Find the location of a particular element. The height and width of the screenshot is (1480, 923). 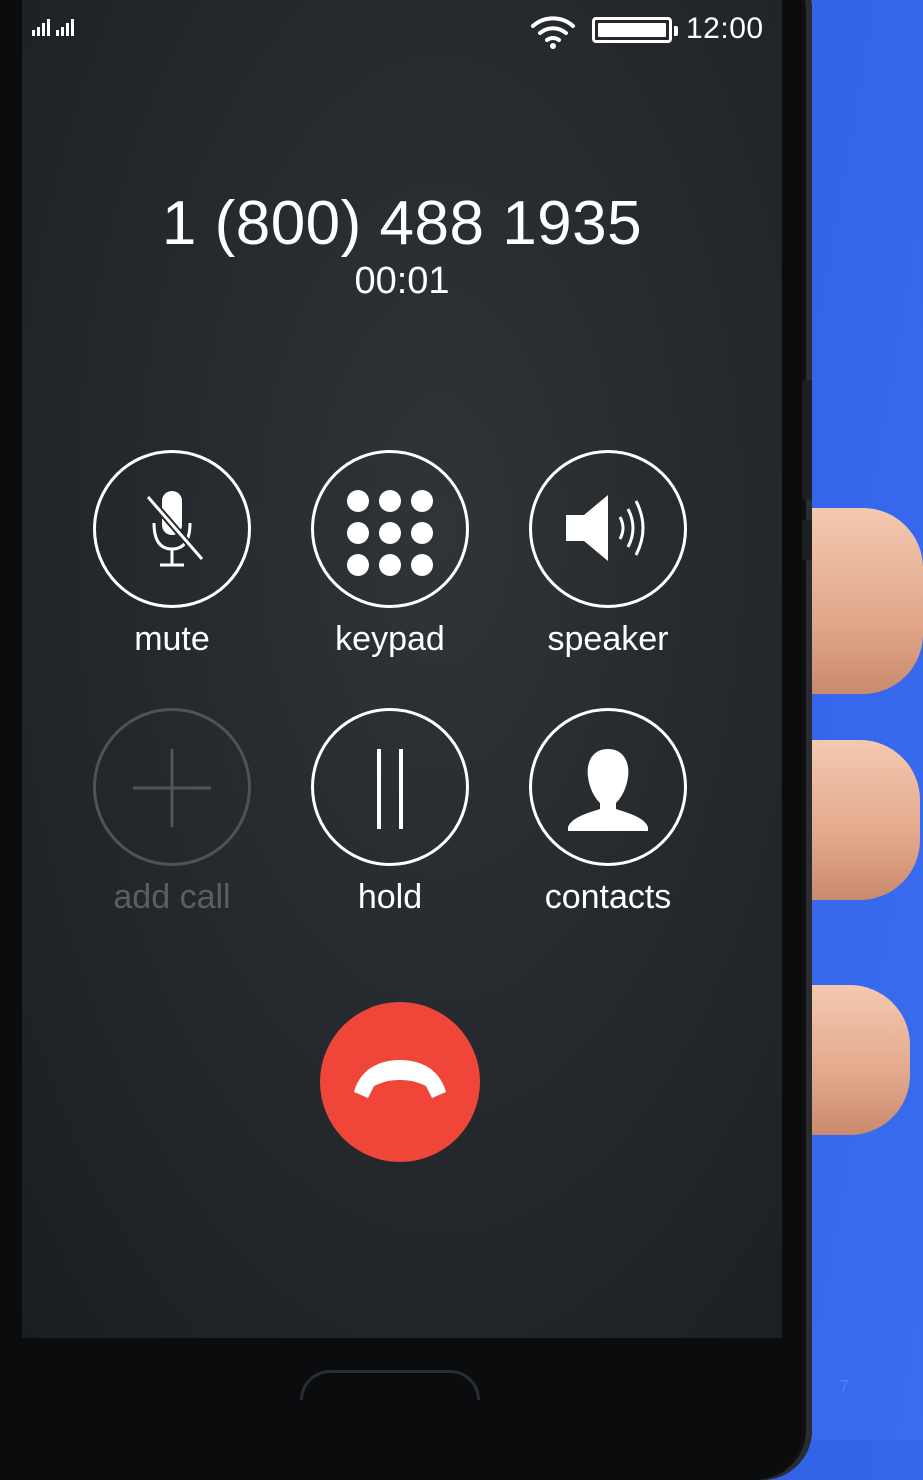

keypad-control: keypad is located at coordinates (390, 554).